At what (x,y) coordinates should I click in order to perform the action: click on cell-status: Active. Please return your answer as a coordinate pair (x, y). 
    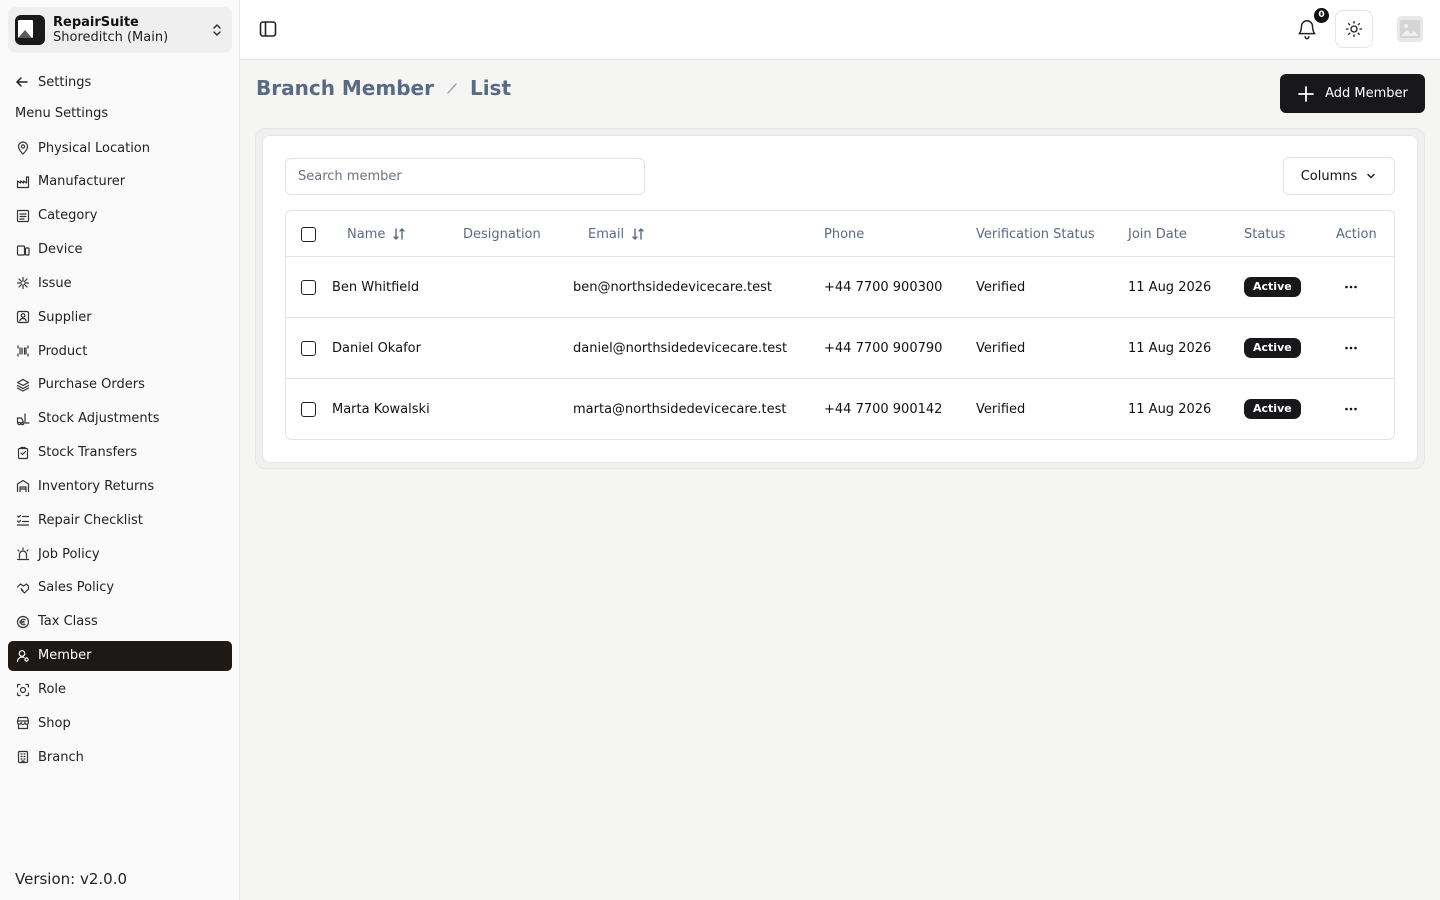
    Looking at the image, I should click on (1272, 409).